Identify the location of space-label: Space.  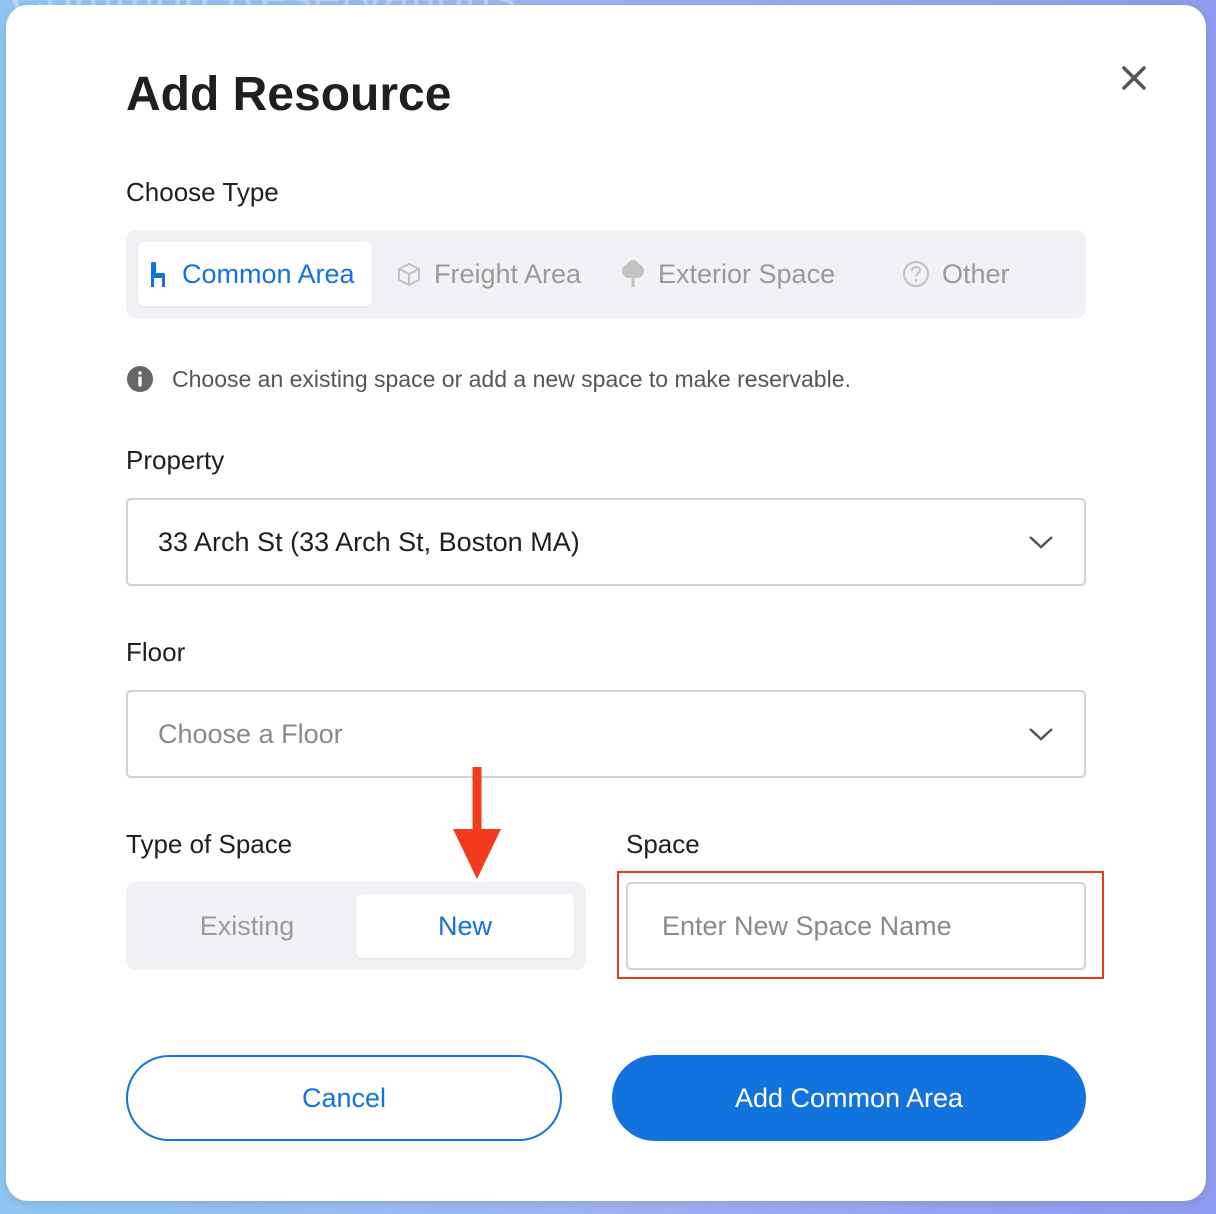
(663, 844).